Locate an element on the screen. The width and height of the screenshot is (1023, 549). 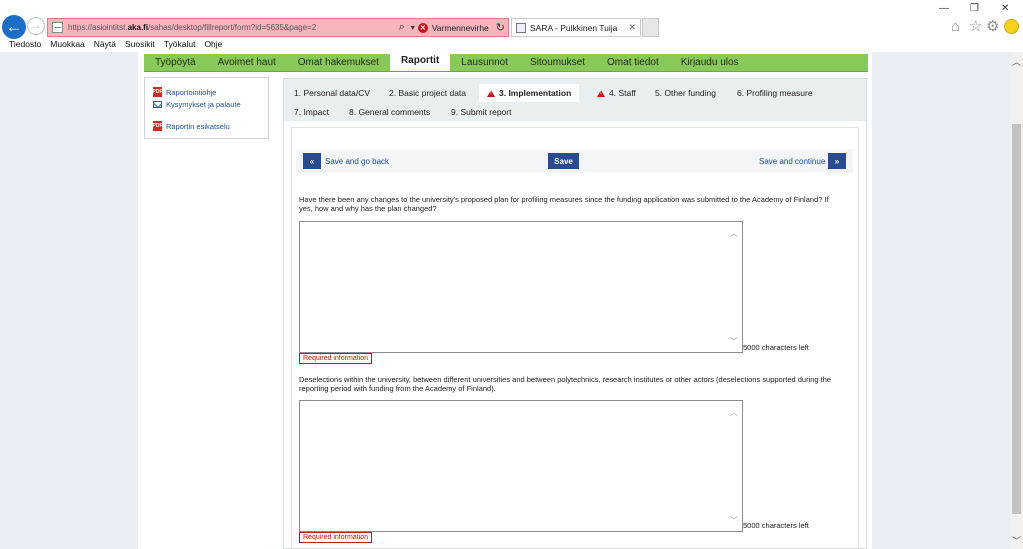
search-icon: ⌕ is located at coordinates (402, 27).